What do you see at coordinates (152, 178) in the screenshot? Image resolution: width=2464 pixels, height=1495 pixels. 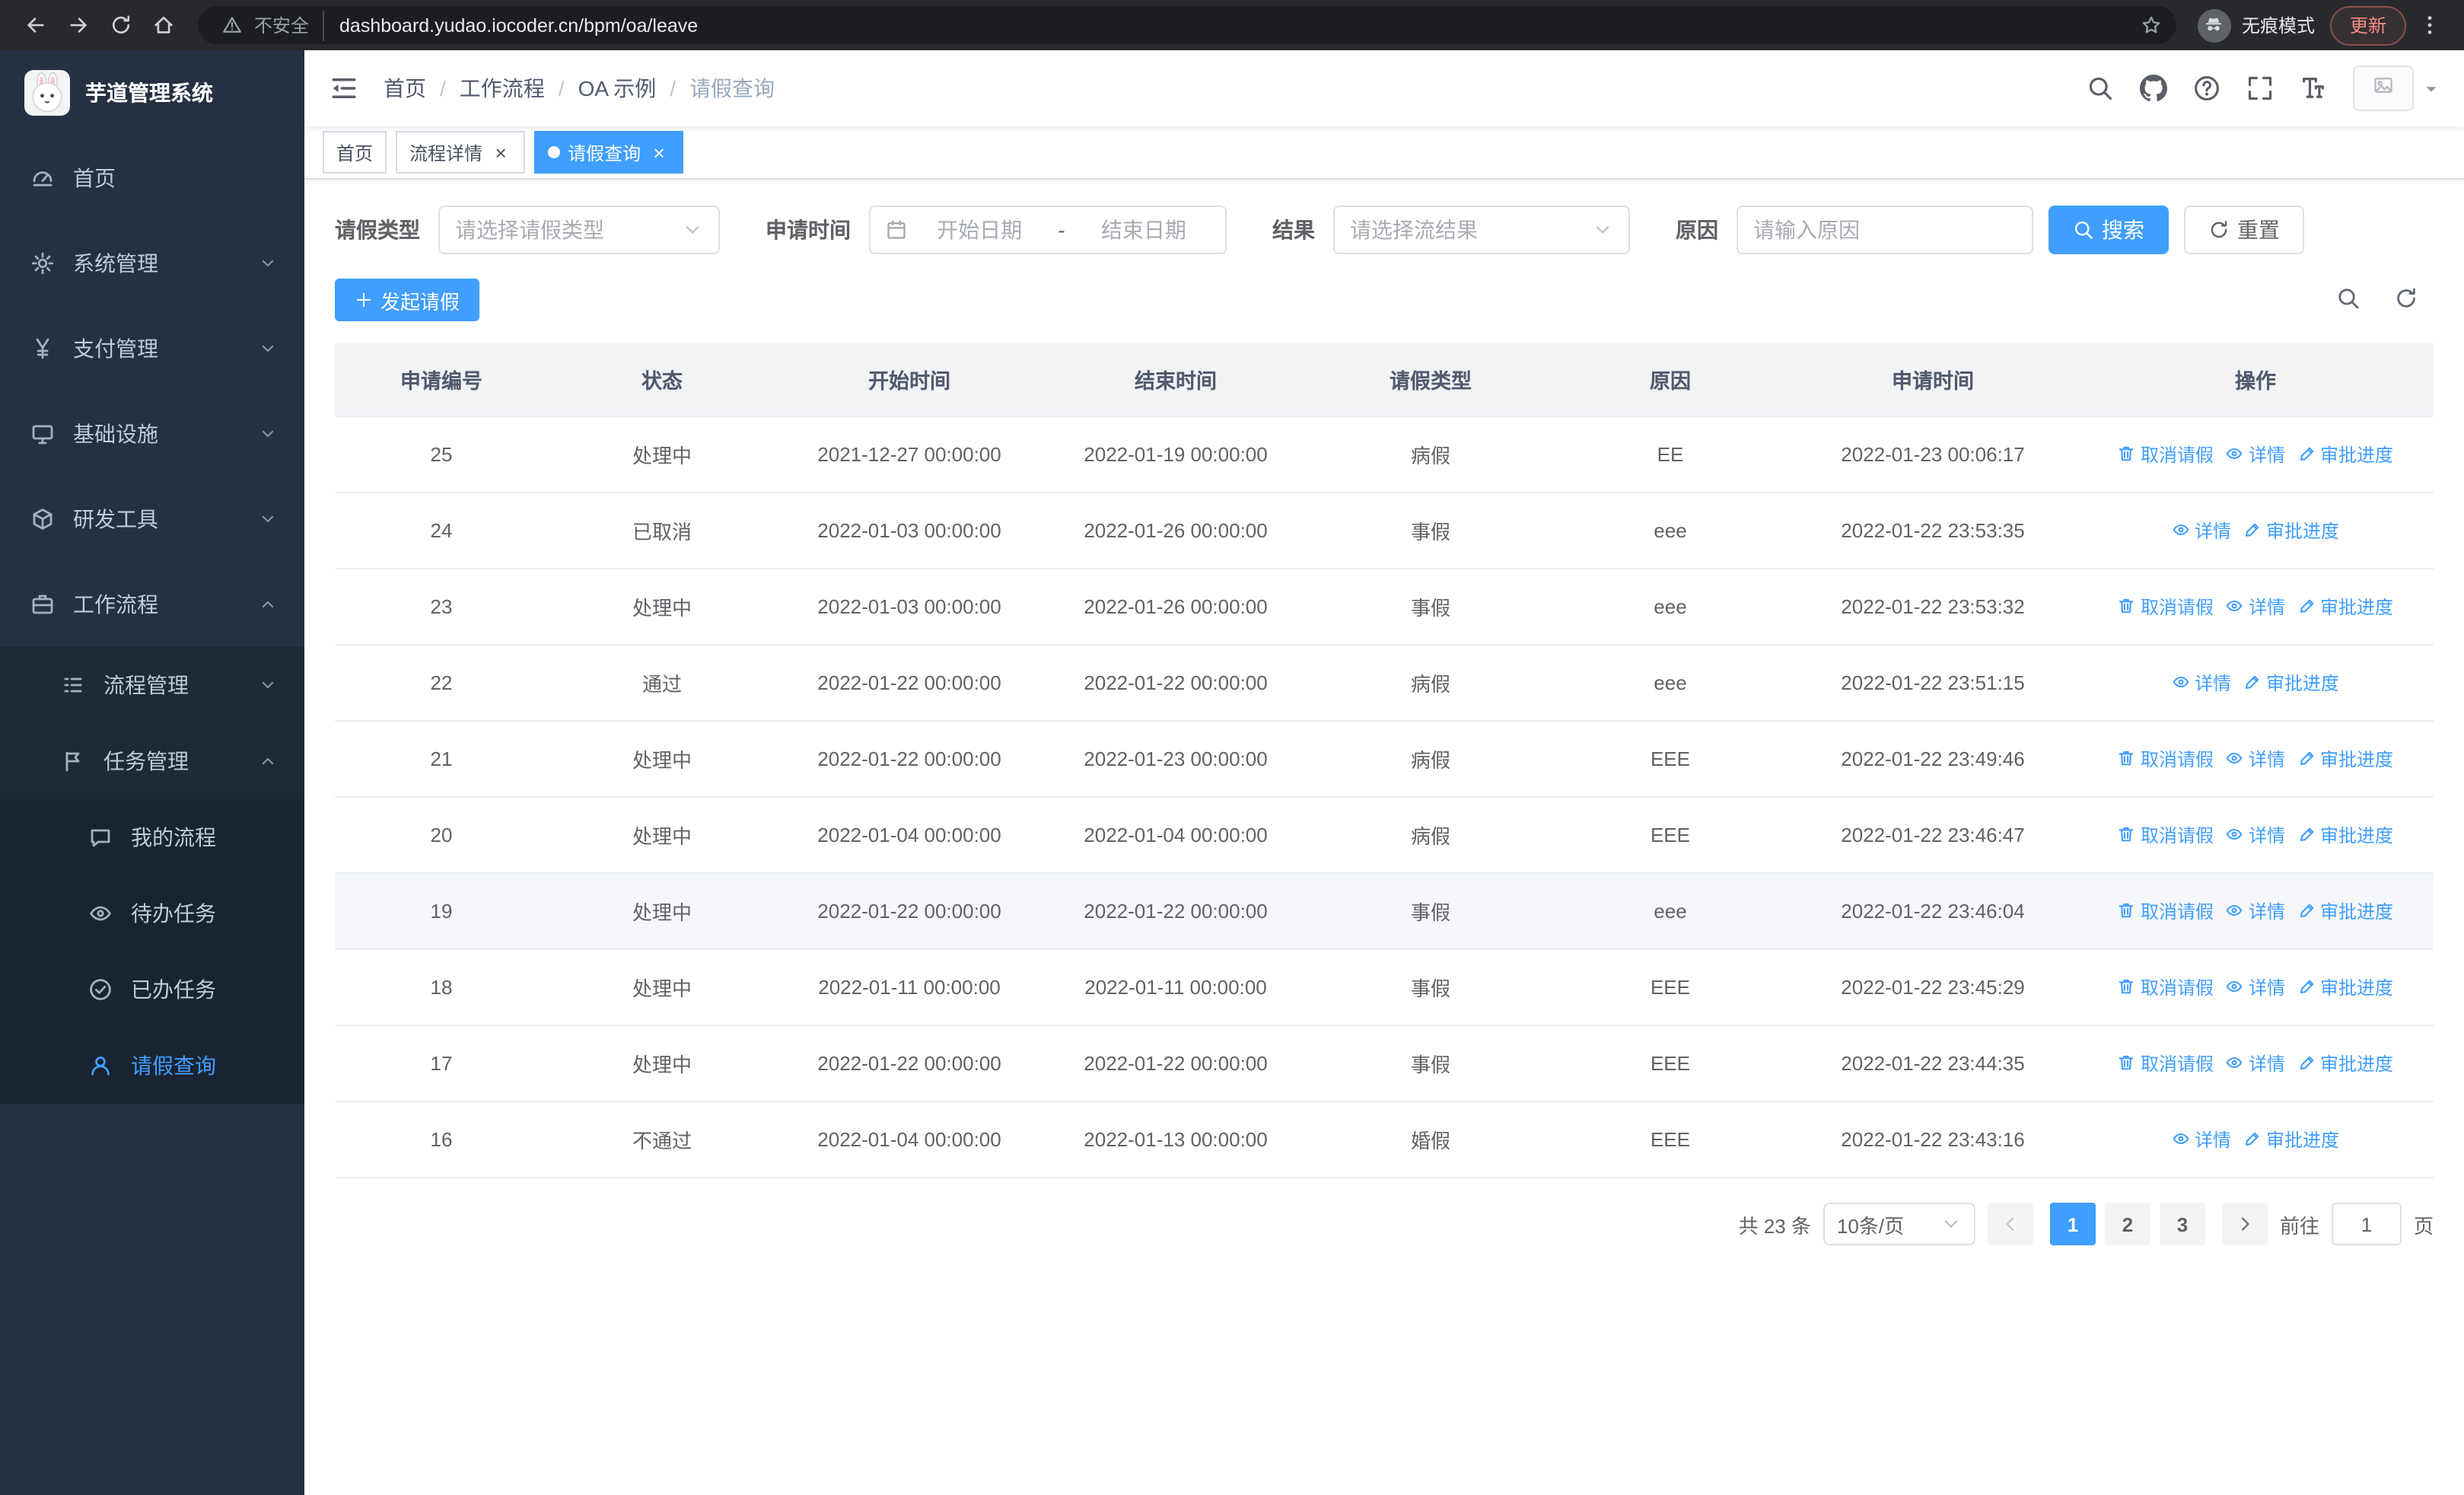 I see `sidebar-item-home: 首页` at bounding box center [152, 178].